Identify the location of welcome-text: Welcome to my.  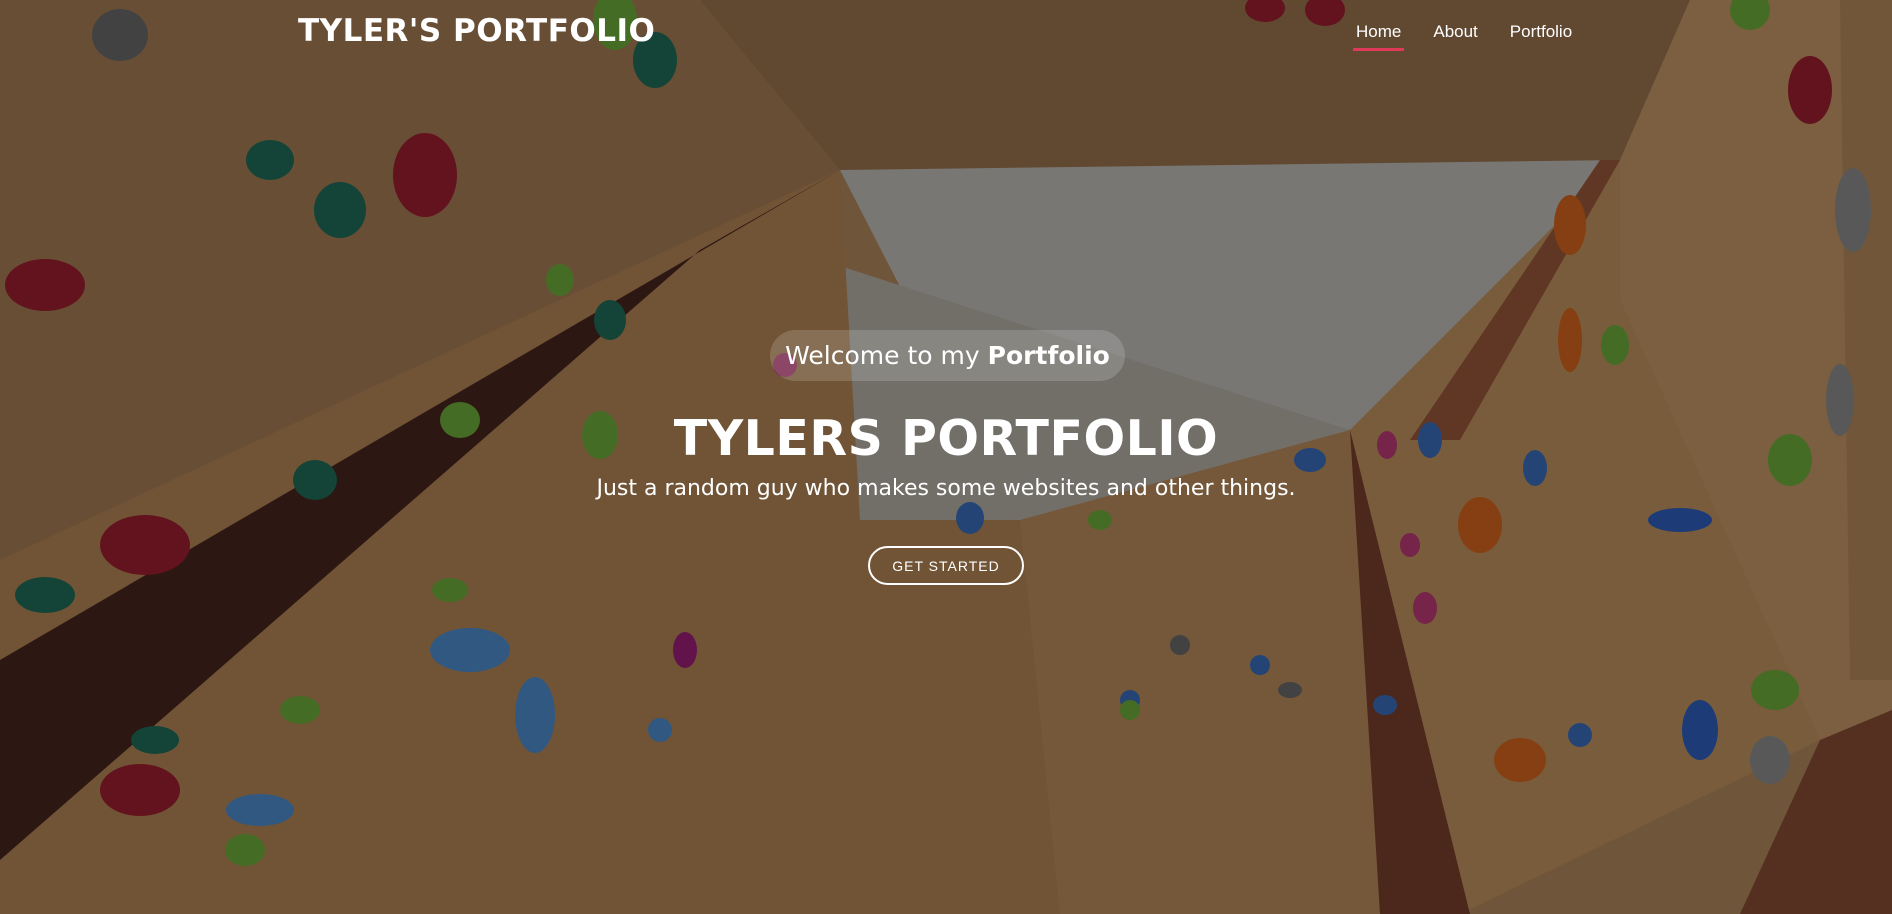
(882, 355).